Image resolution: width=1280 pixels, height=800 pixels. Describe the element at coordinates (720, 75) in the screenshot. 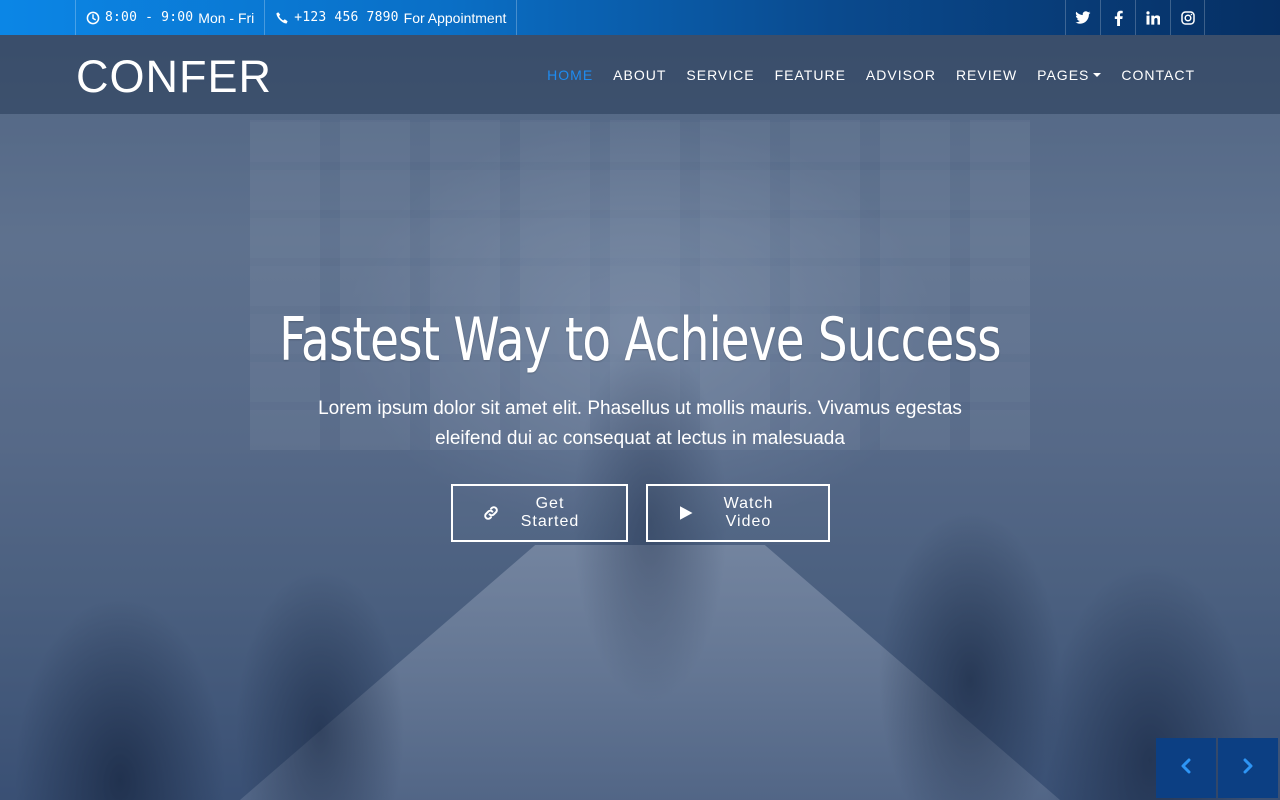

I see `nav-item-service: SERVICE` at that location.